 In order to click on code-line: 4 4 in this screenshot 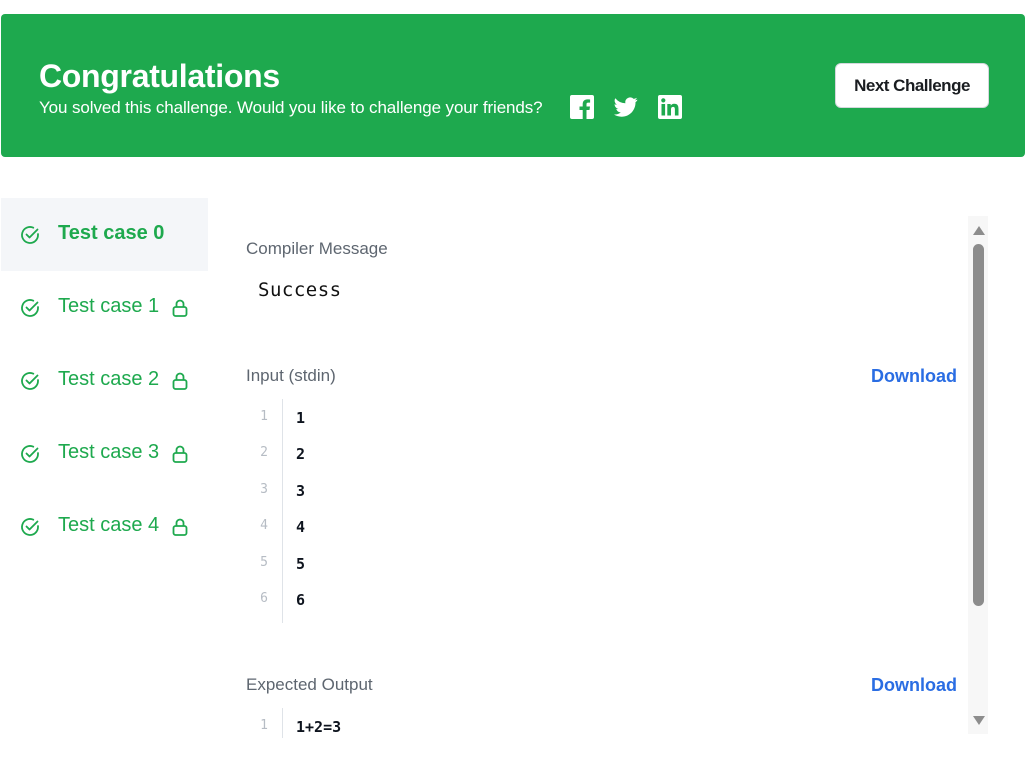, I will do `click(596, 536)`.